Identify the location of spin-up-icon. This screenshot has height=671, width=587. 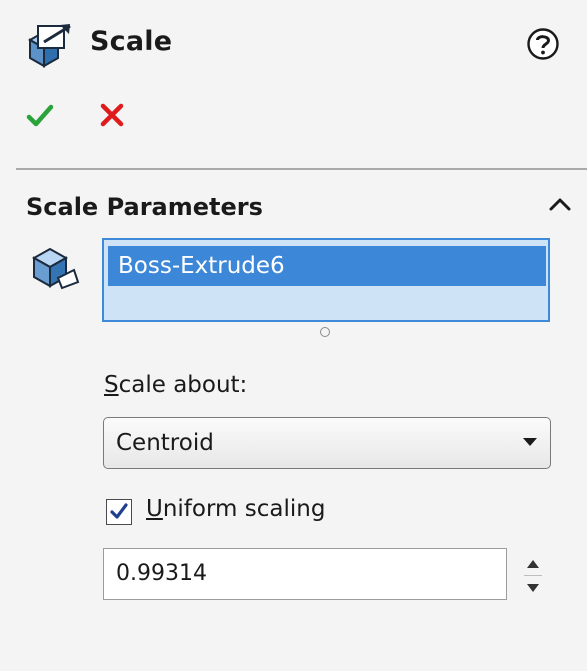
(533, 564).